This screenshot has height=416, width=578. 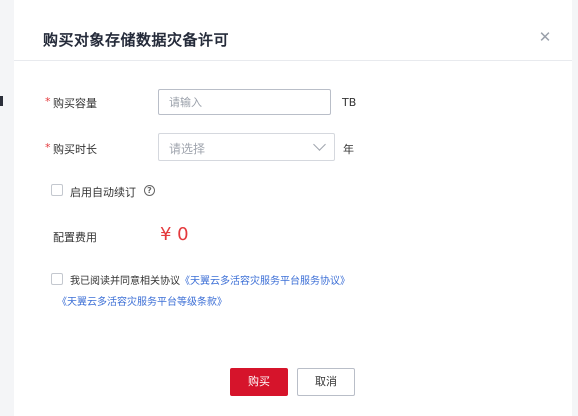 I want to click on cancel-button: 取消, so click(x=326, y=382).